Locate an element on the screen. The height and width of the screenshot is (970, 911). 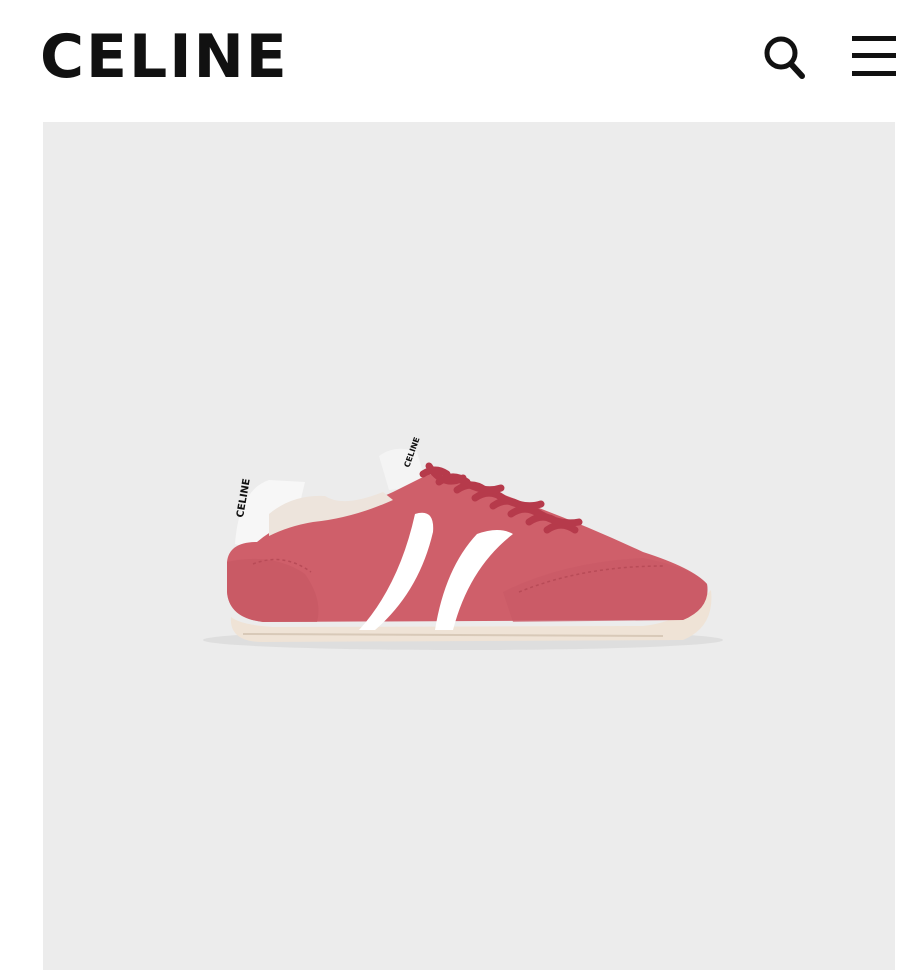
search-icon is located at coordinates (784, 57).